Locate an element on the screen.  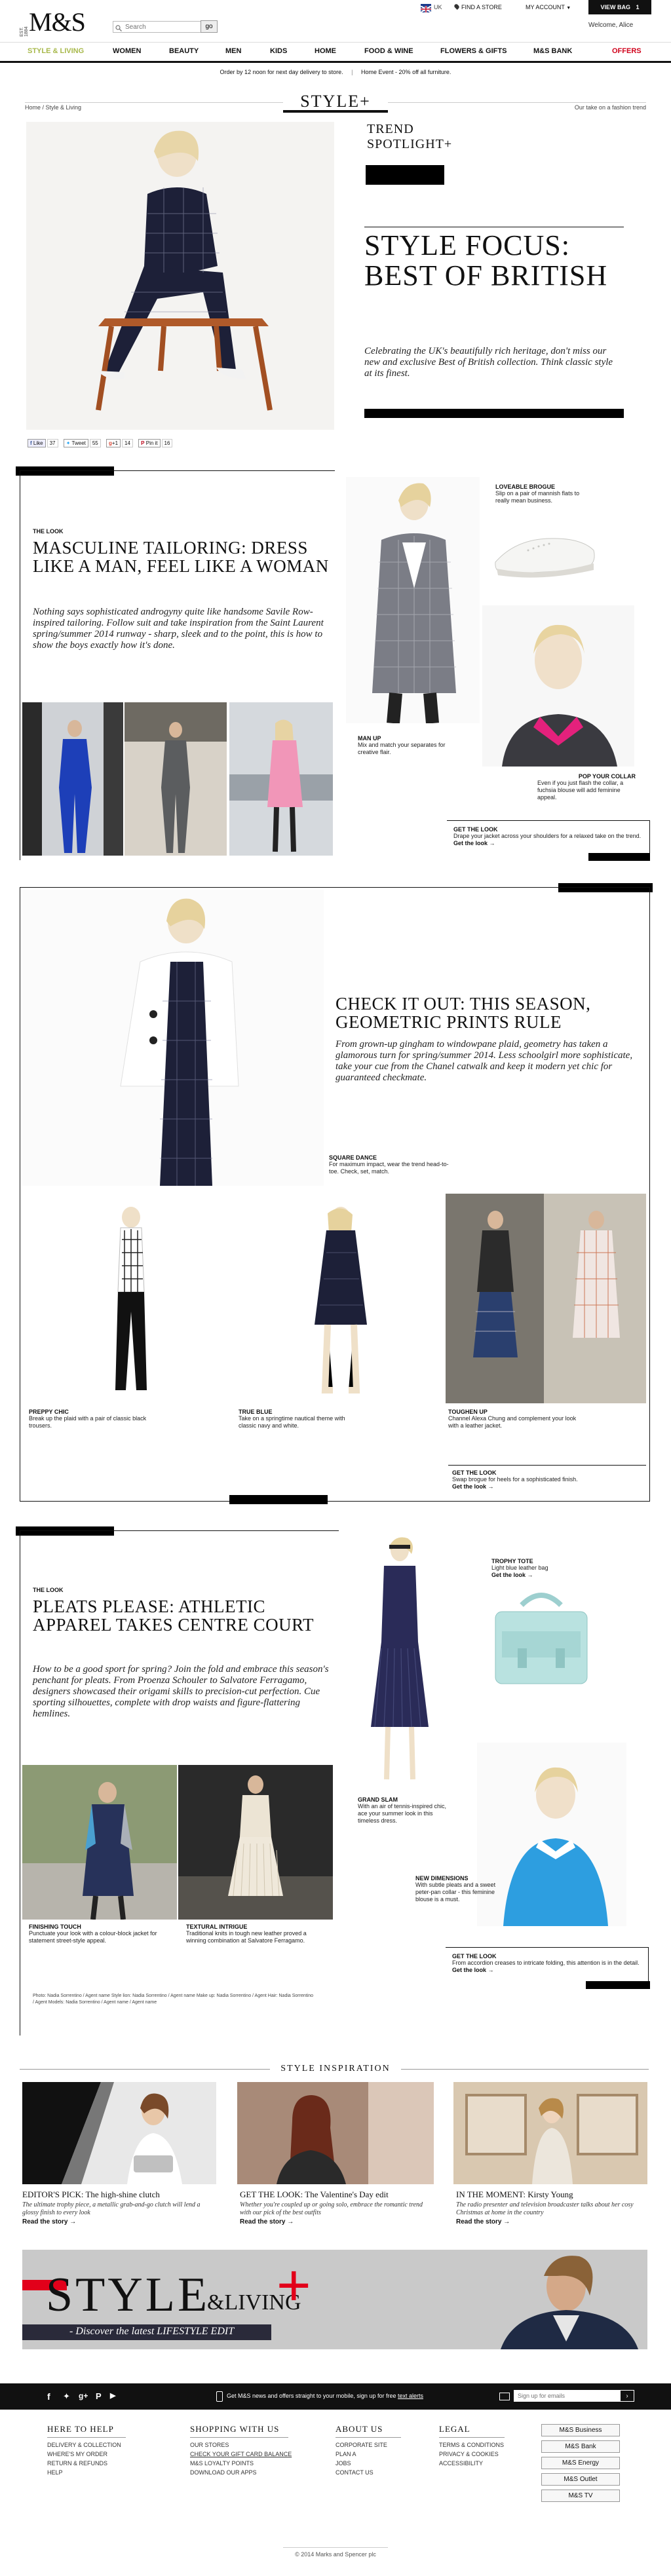
inspiration-3-link: Read the story → is located at coordinates (553, 2222).